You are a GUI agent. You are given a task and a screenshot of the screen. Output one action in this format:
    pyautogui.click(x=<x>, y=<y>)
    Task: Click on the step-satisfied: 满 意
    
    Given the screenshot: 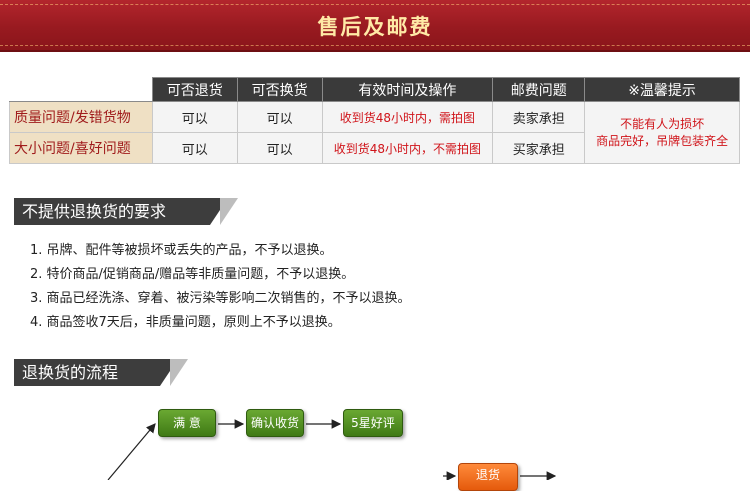 What is the action you would take?
    pyautogui.click(x=187, y=423)
    